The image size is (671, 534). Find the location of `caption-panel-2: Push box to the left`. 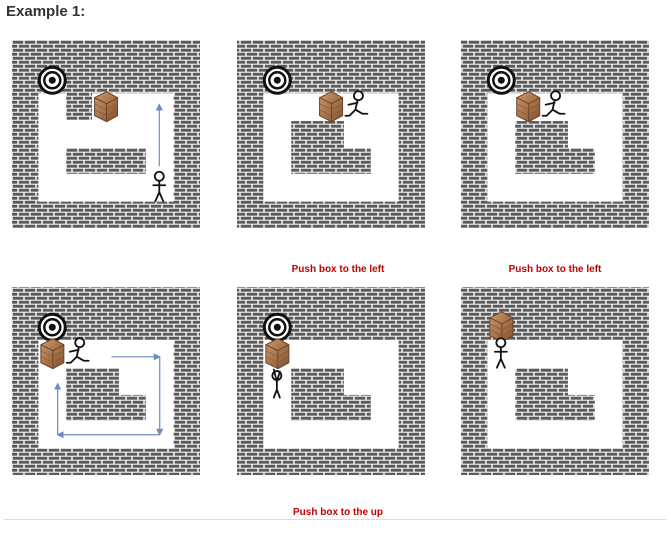

caption-panel-2: Push box to the left is located at coordinates (338, 269).